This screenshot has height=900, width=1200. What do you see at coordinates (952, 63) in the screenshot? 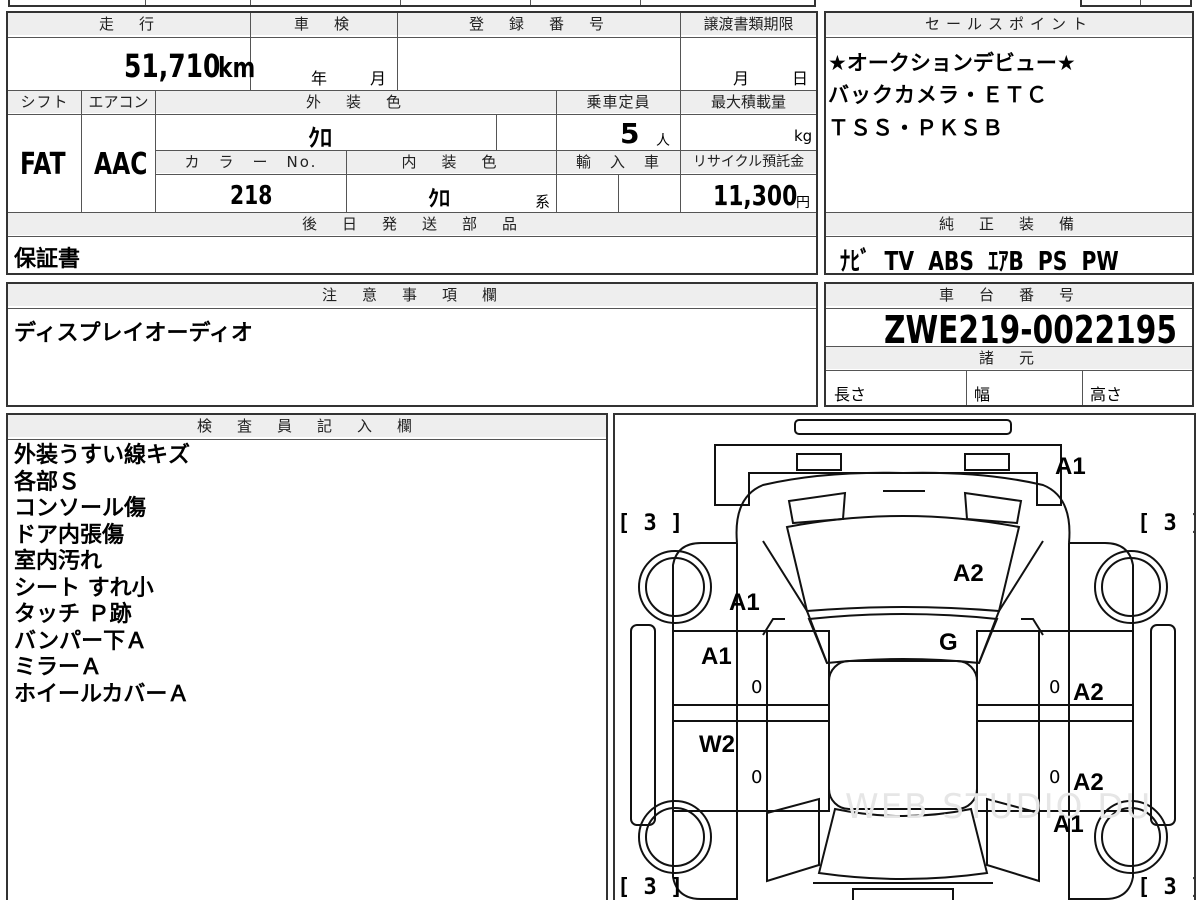
I see `sales-point-1: ★オークションデビュー★` at bounding box center [952, 63].